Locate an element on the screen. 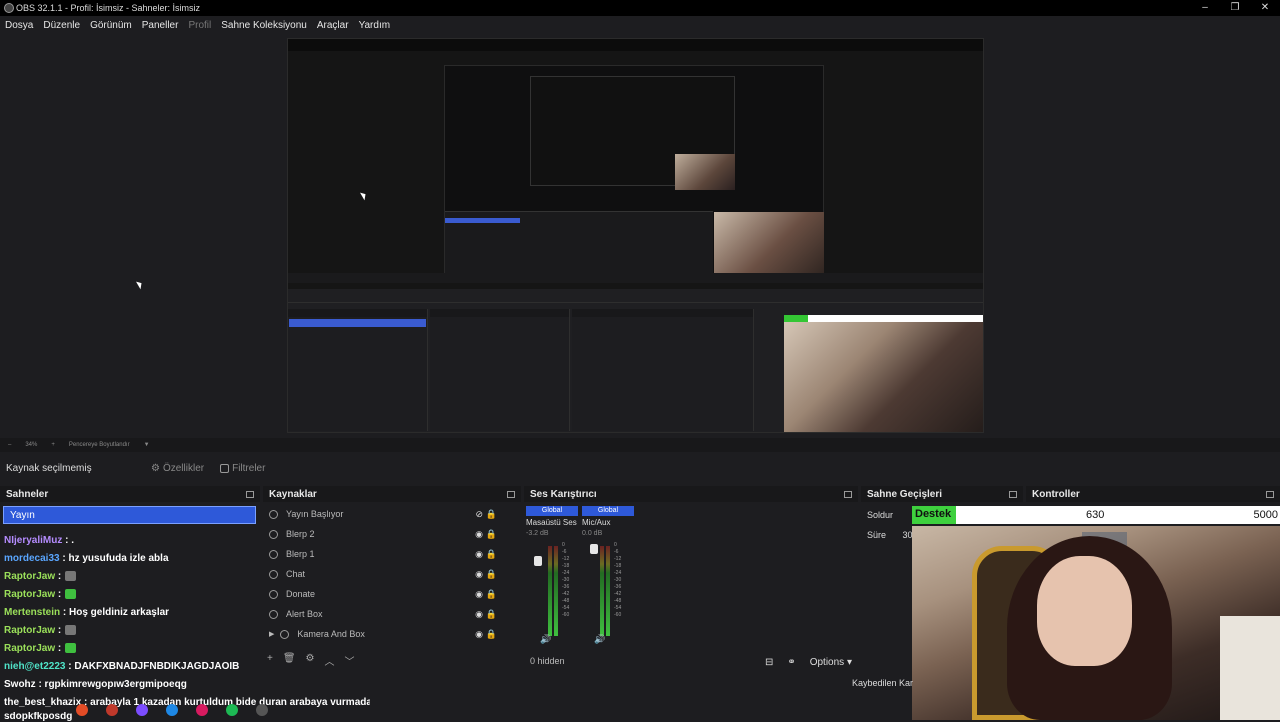  meter-tick-label: 0 is located at coordinates (615, 545).